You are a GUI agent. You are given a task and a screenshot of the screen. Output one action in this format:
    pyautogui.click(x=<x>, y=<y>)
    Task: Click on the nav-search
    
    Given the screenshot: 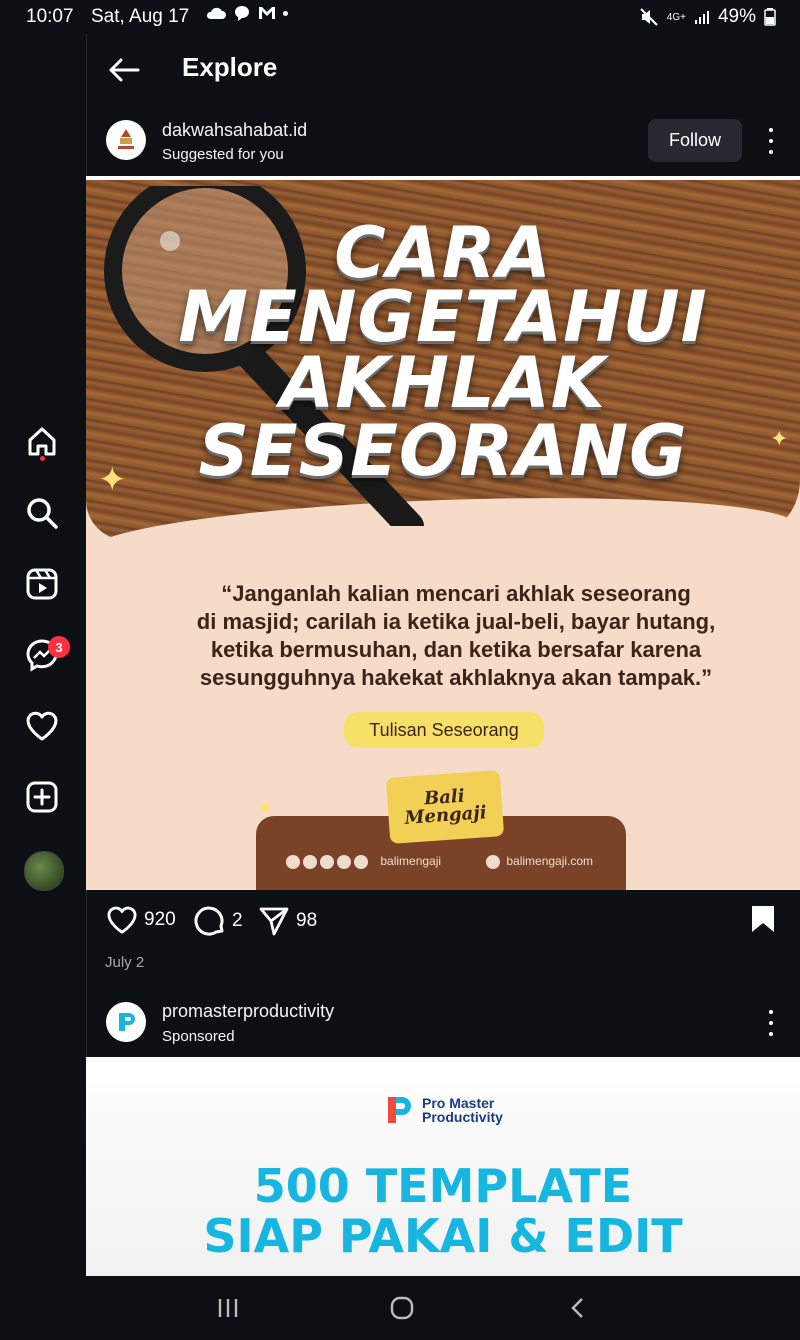 What is the action you would take?
    pyautogui.click(x=42, y=513)
    